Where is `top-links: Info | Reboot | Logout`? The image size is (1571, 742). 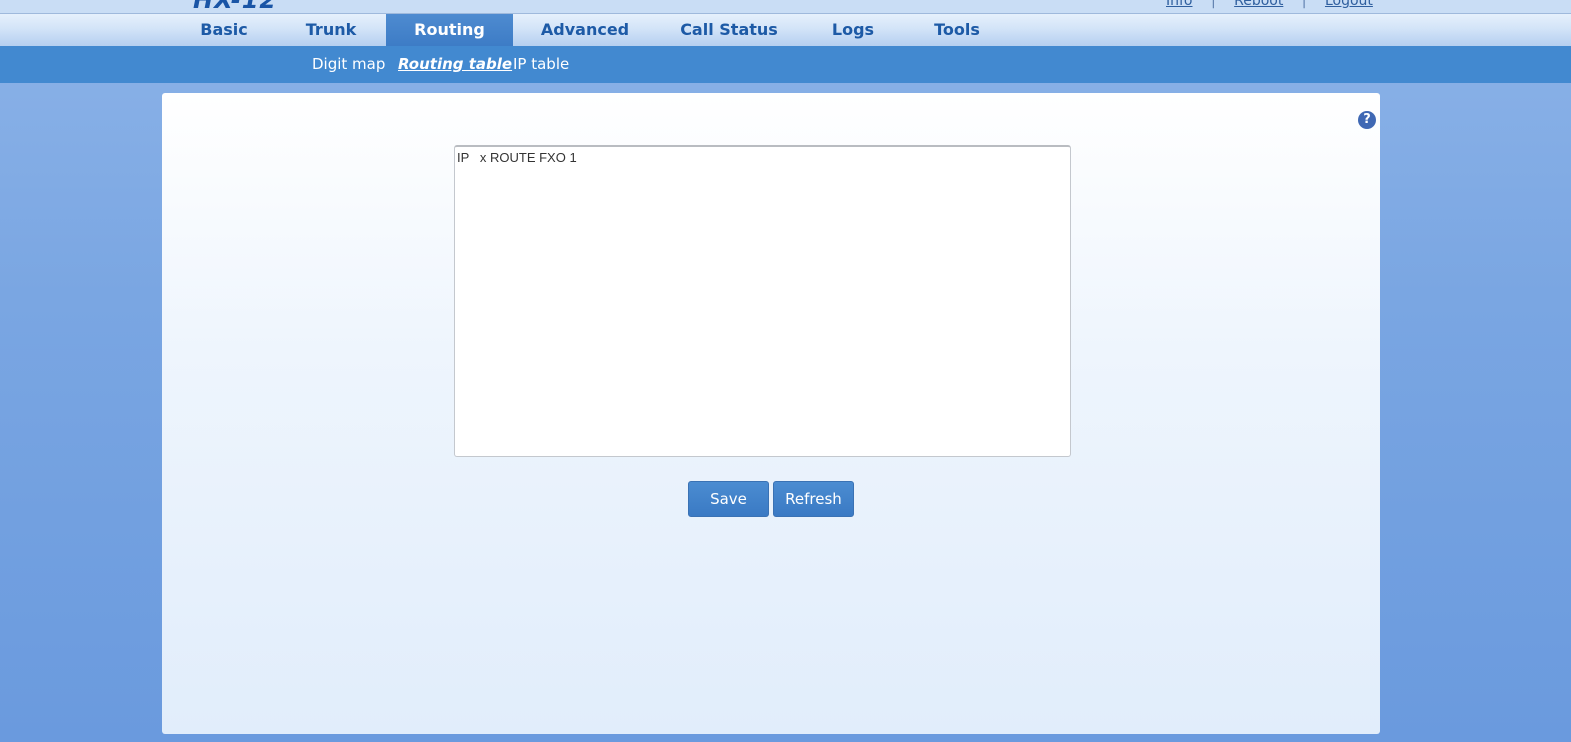
top-links: Info | Reboot | Logout is located at coordinates (1269, 4).